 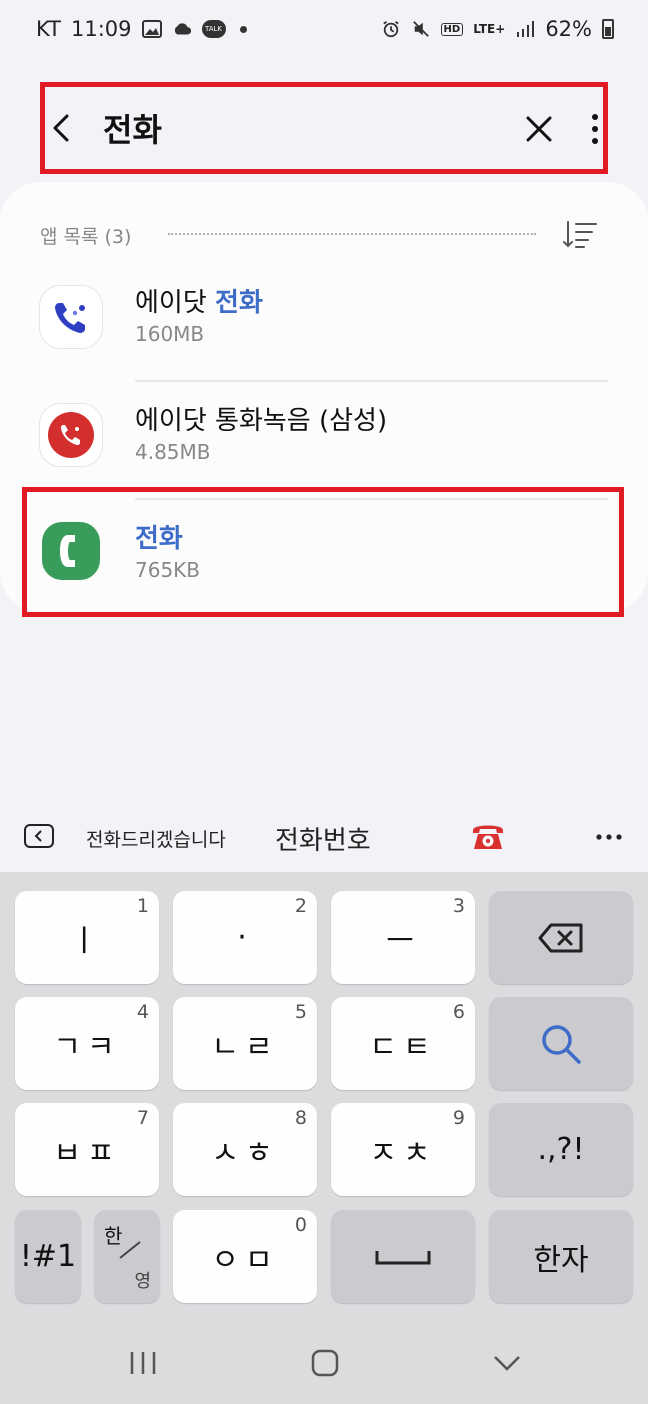 I want to click on suggestion-item: 전화드리겠습니다, so click(x=156, y=838).